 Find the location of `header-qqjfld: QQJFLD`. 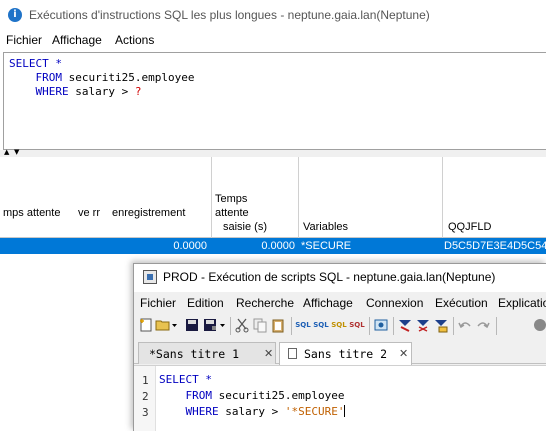

header-qqjfld: QQJFLD is located at coordinates (469, 227).